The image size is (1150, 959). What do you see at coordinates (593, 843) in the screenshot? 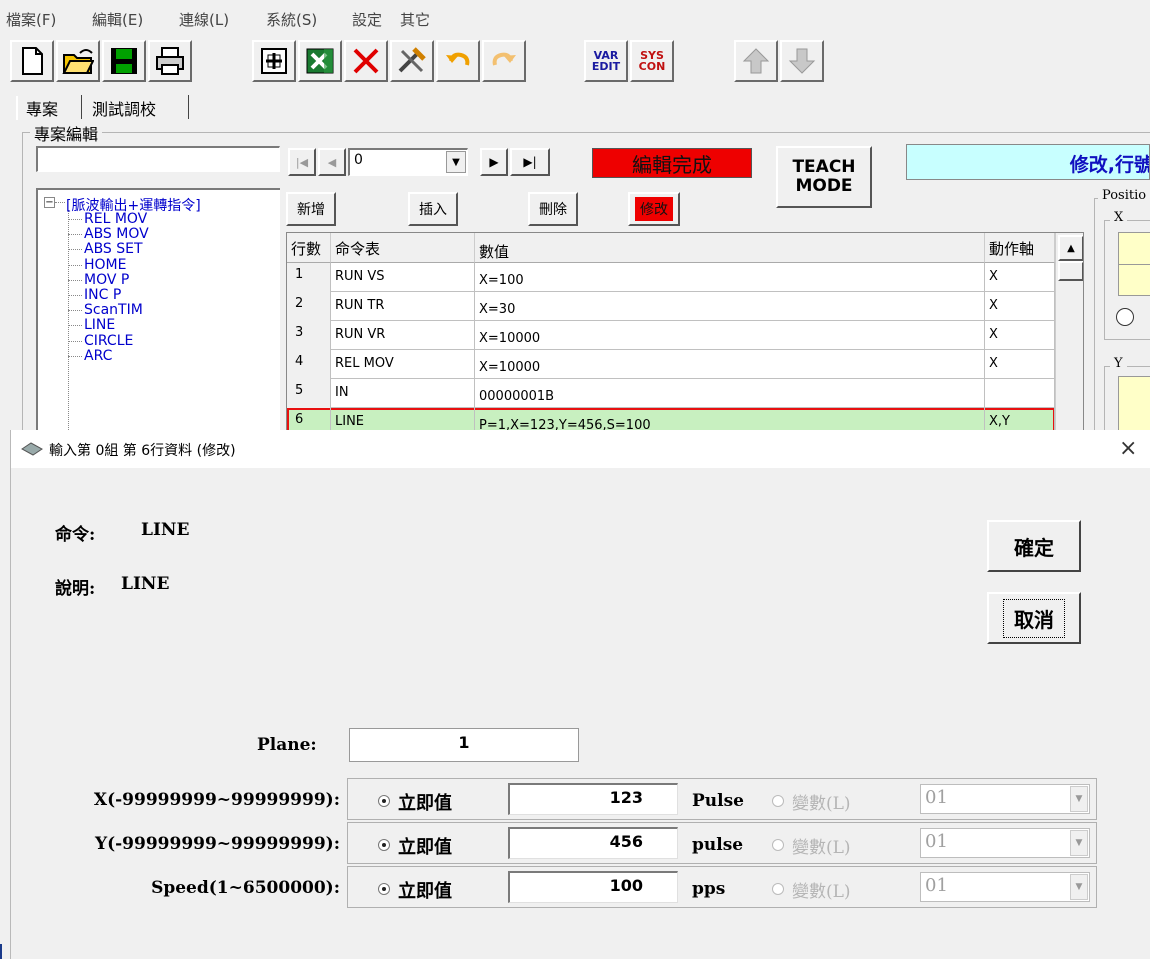
I see `value-input: 456` at bounding box center [593, 843].